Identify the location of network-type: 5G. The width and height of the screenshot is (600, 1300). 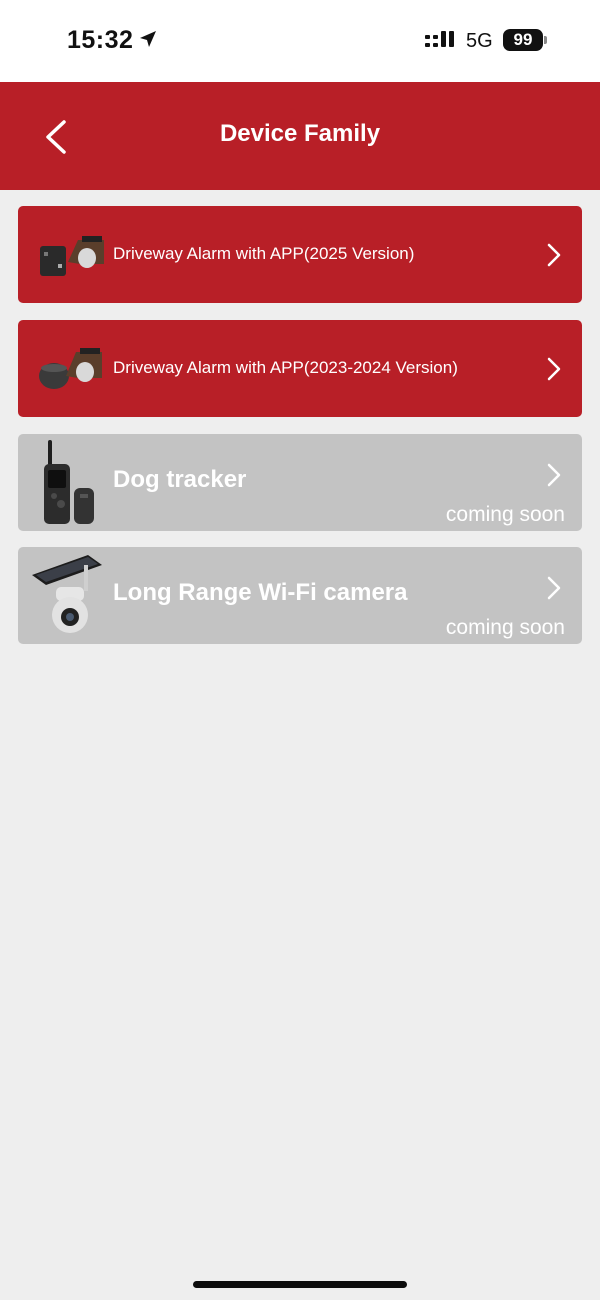
(479, 41).